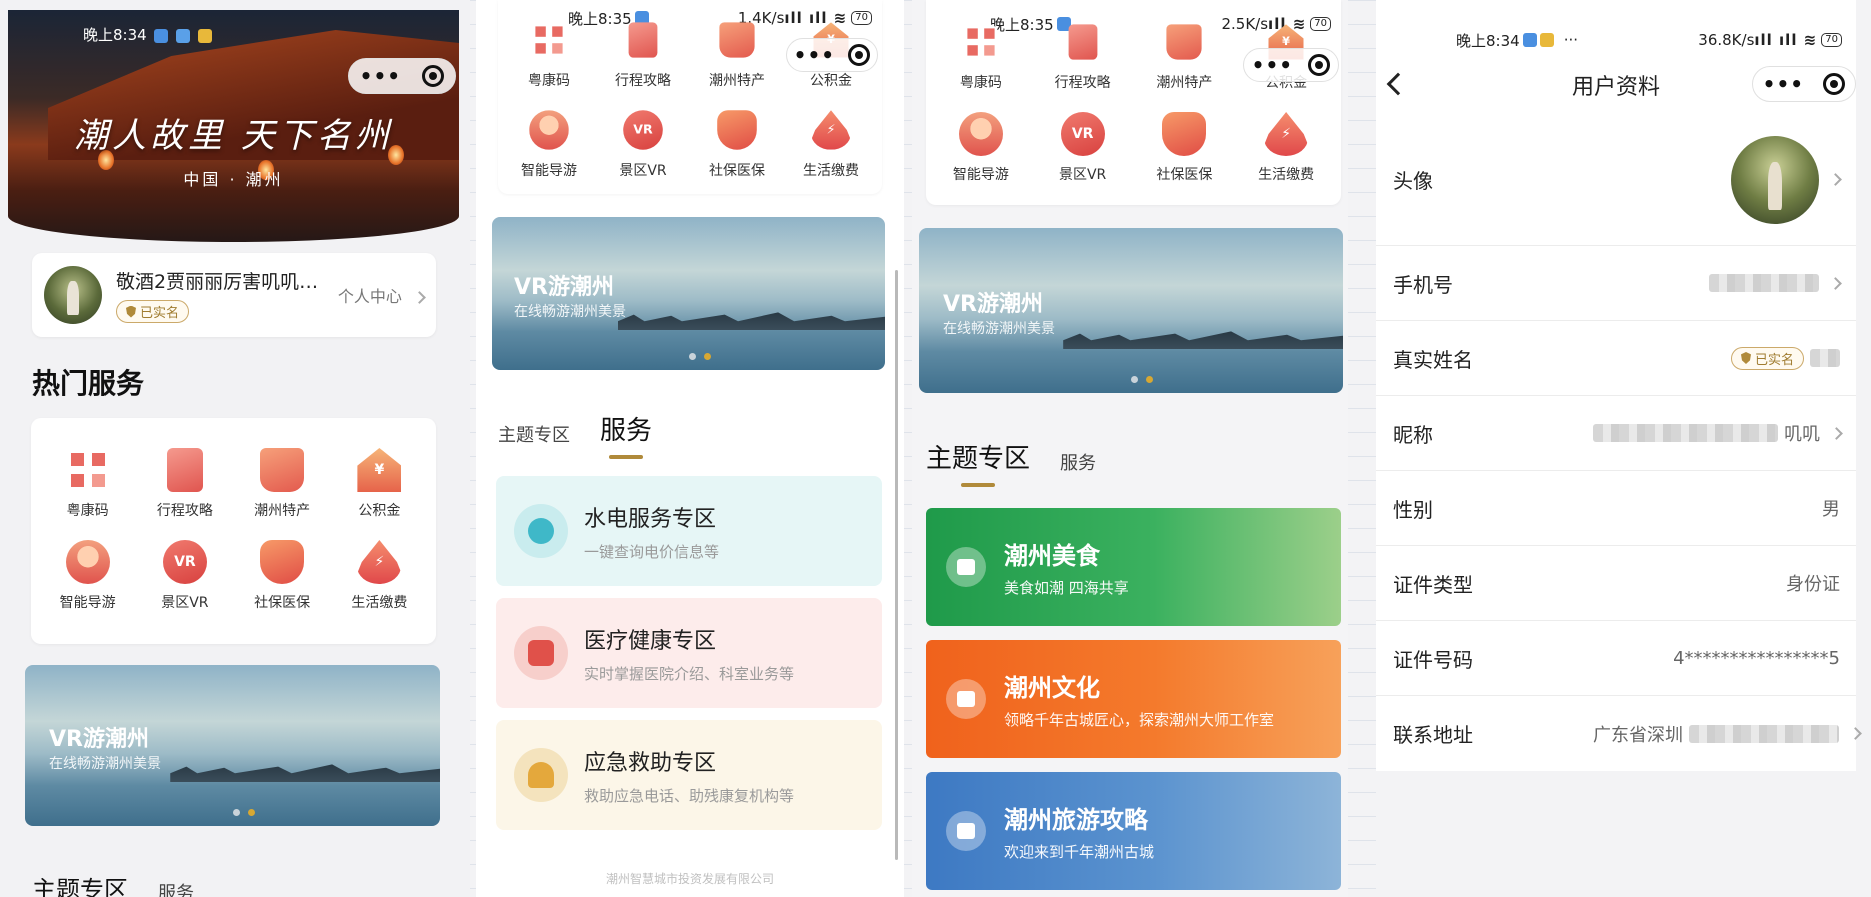 The image size is (1871, 897). What do you see at coordinates (689, 879) in the screenshot?
I see `footer-company: 潮州智慧城市投资发展有限公司` at bounding box center [689, 879].